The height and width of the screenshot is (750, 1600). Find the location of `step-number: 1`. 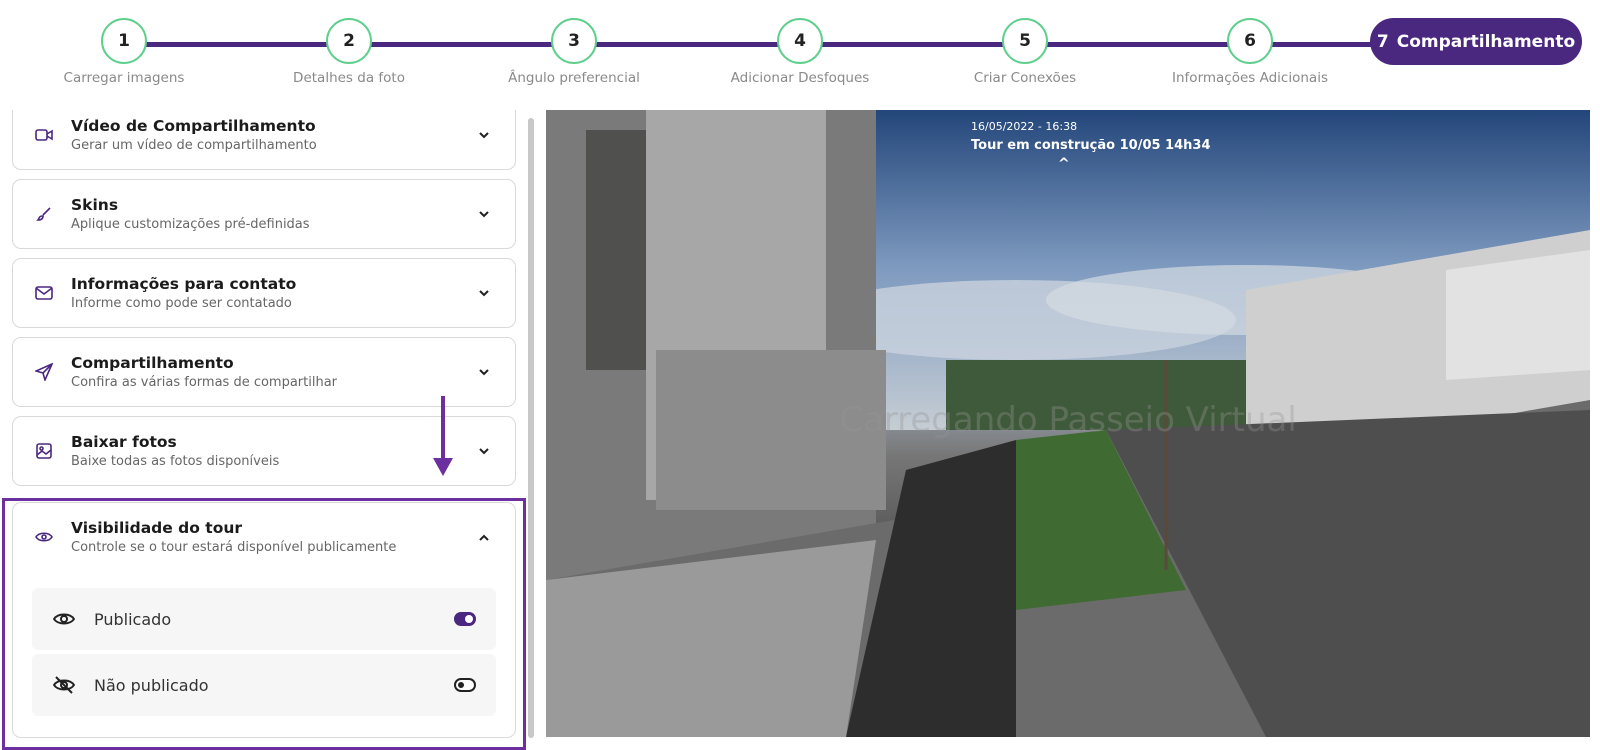

step-number: 1 is located at coordinates (124, 41).